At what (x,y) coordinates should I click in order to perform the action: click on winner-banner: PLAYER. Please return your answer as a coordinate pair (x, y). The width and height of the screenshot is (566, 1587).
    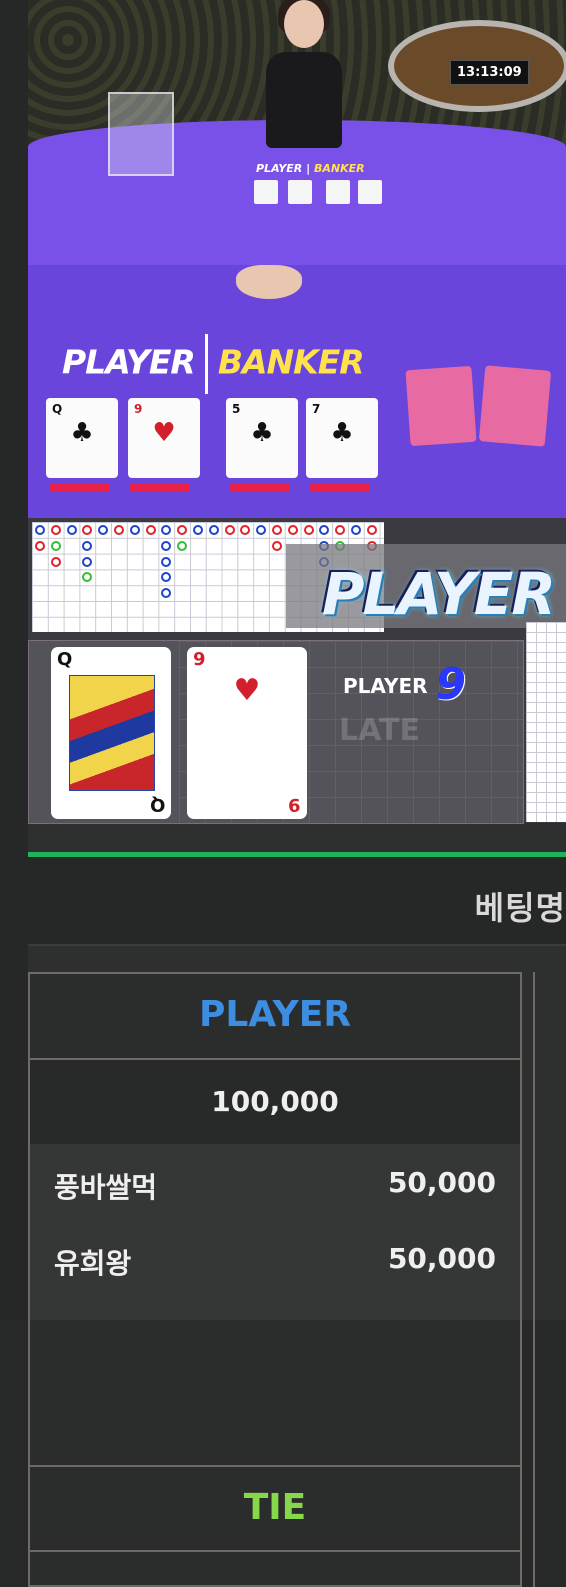
    Looking at the image, I should click on (426, 586).